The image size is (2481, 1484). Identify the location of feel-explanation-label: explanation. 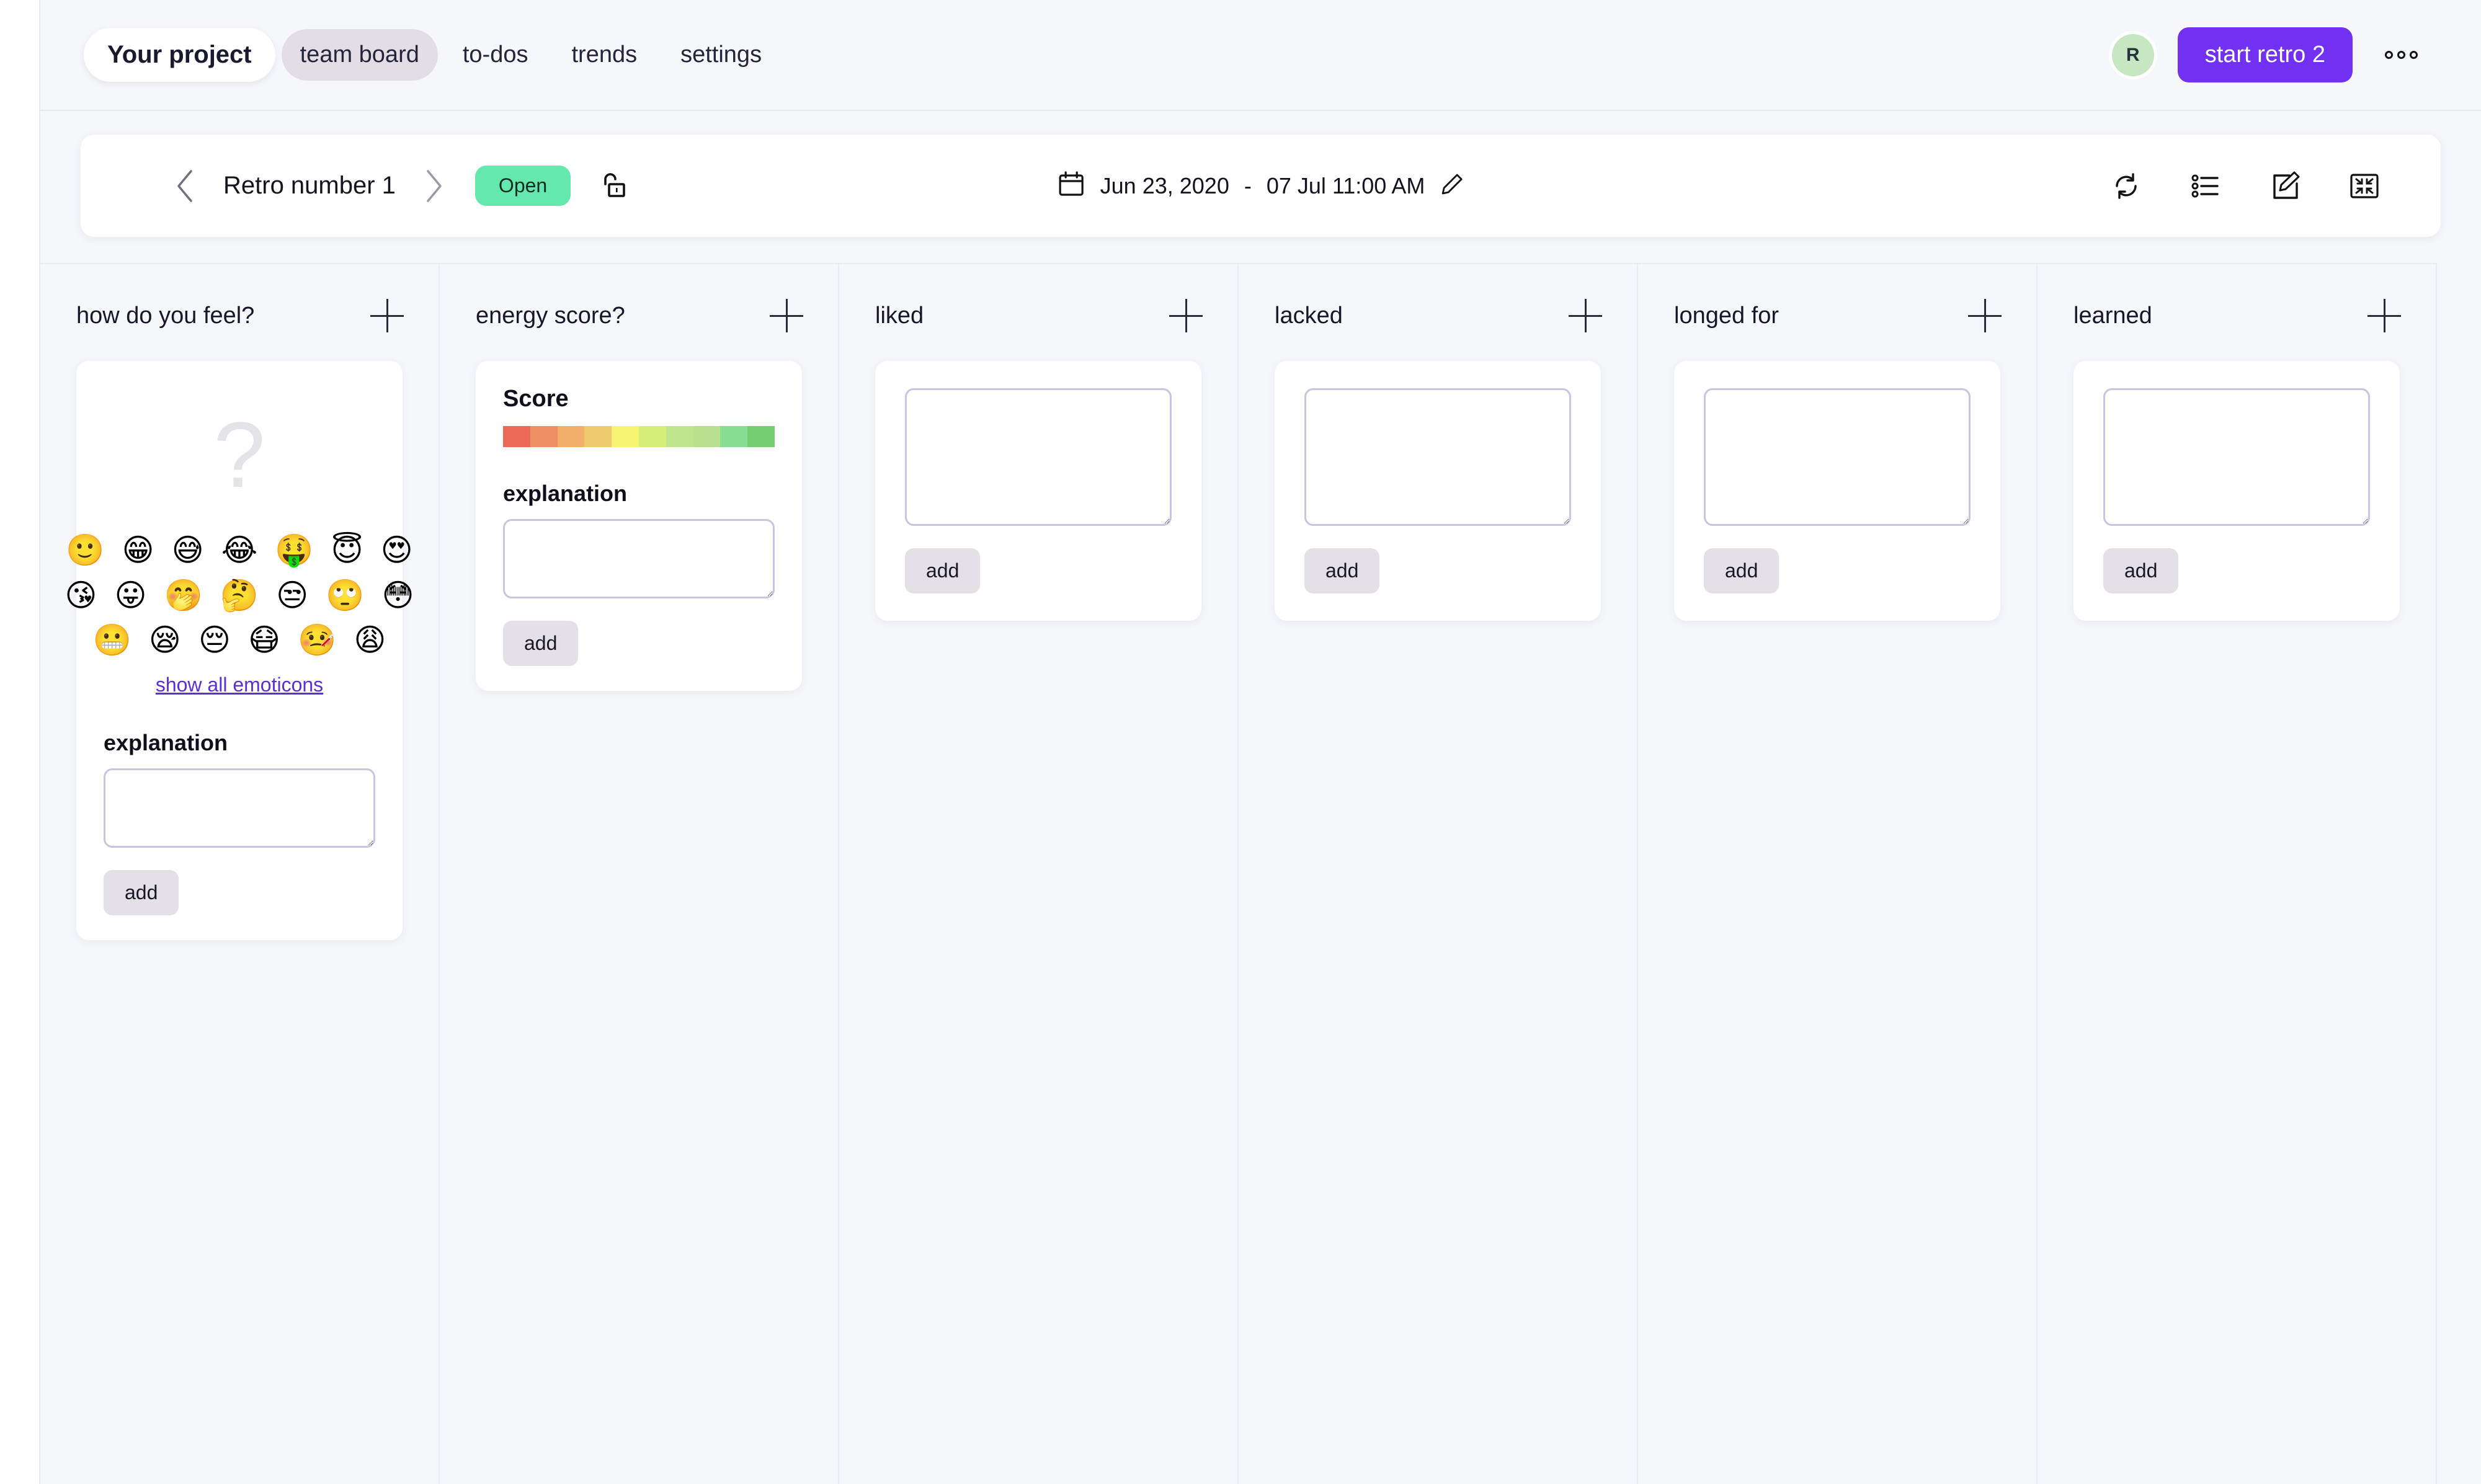
(166, 742).